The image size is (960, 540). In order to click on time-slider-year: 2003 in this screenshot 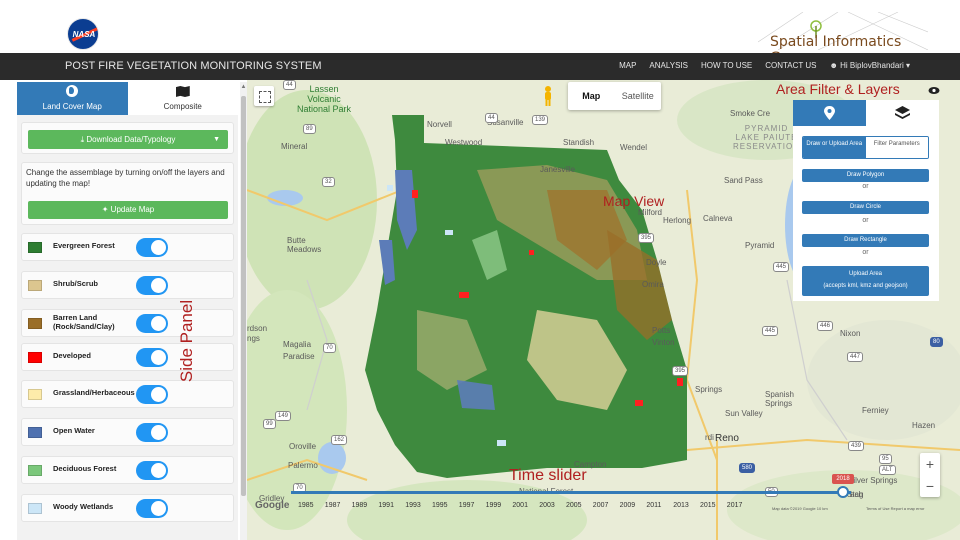, I will do `click(547, 505)`.